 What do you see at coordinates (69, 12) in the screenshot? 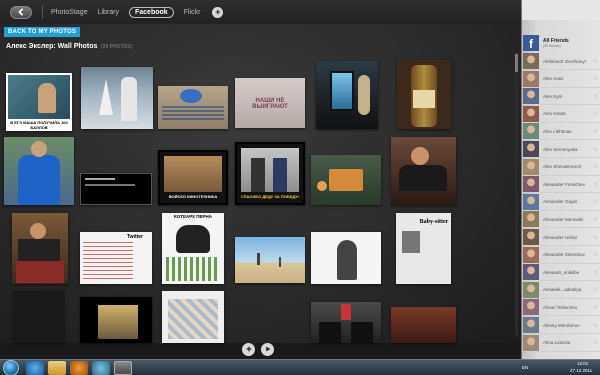
I see `tab-photostage: PhotoStage` at bounding box center [69, 12].